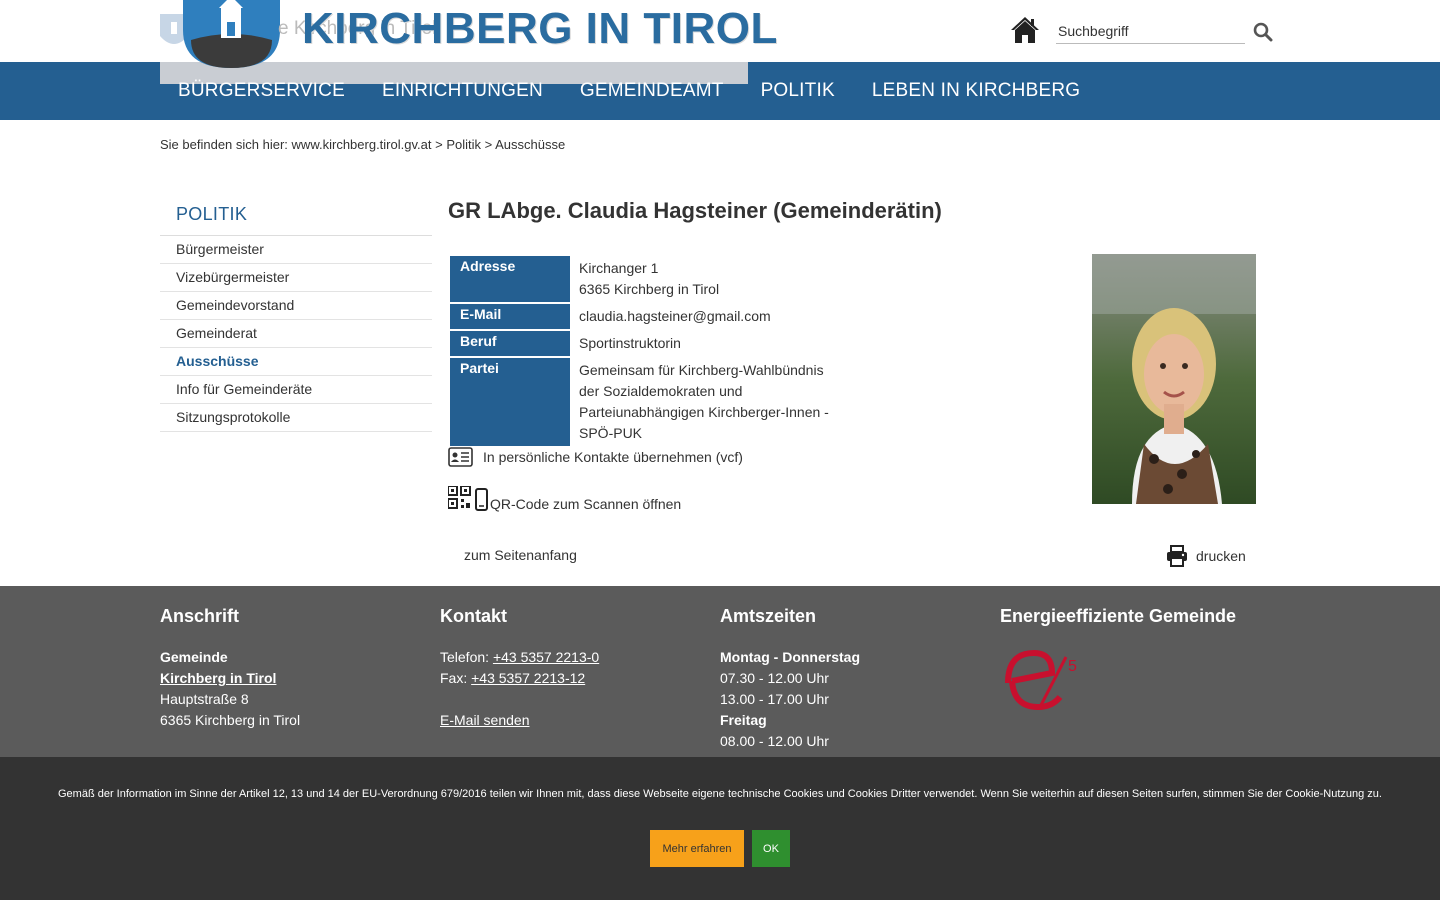 This screenshot has width=1440, height=900. Describe the element at coordinates (510, 402) in the screenshot. I see `party-label: Partei` at that location.